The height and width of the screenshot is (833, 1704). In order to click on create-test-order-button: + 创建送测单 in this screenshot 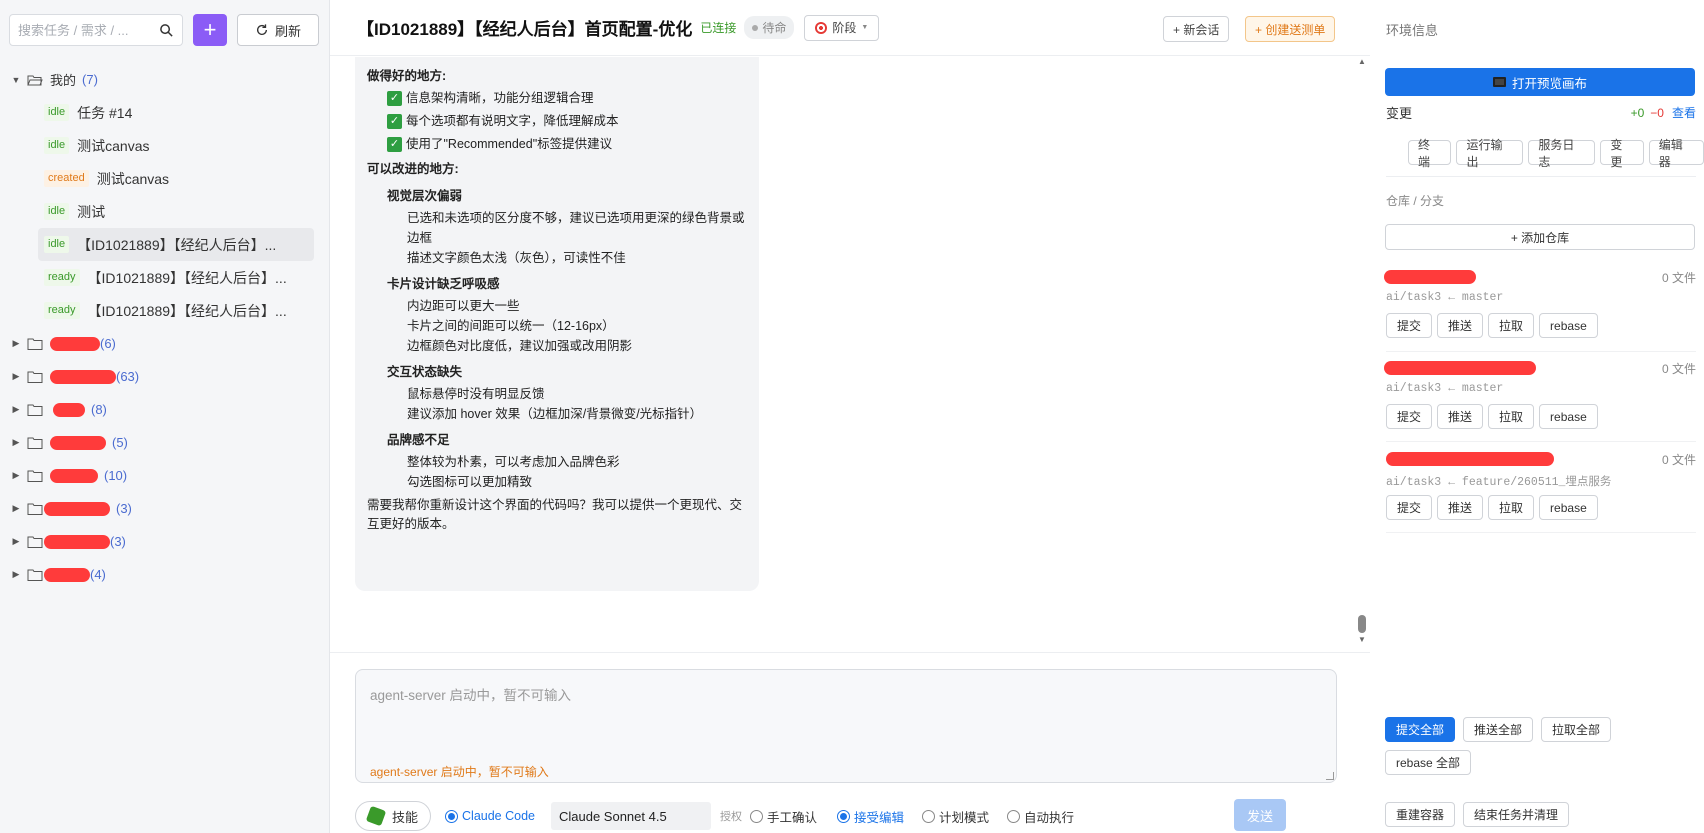, I will do `click(1290, 29)`.